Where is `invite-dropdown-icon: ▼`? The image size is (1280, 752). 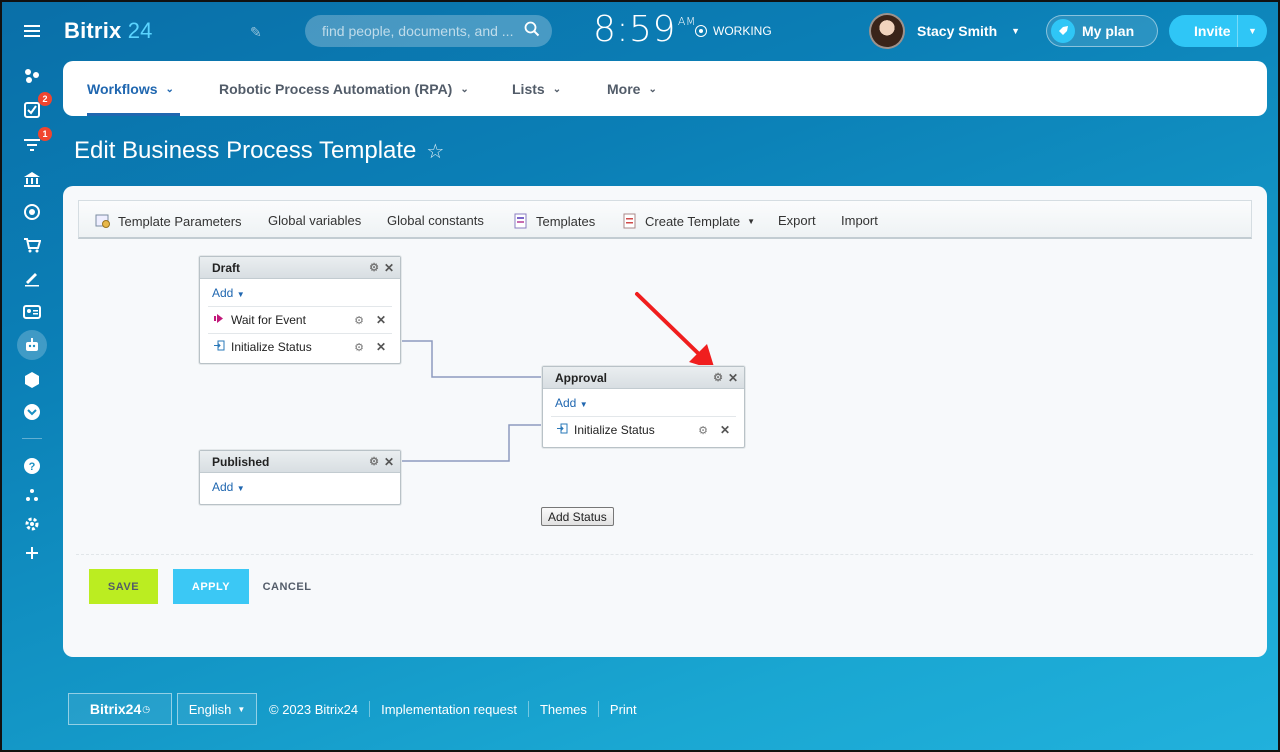
invite-dropdown-icon: ▼ is located at coordinates (1252, 31).